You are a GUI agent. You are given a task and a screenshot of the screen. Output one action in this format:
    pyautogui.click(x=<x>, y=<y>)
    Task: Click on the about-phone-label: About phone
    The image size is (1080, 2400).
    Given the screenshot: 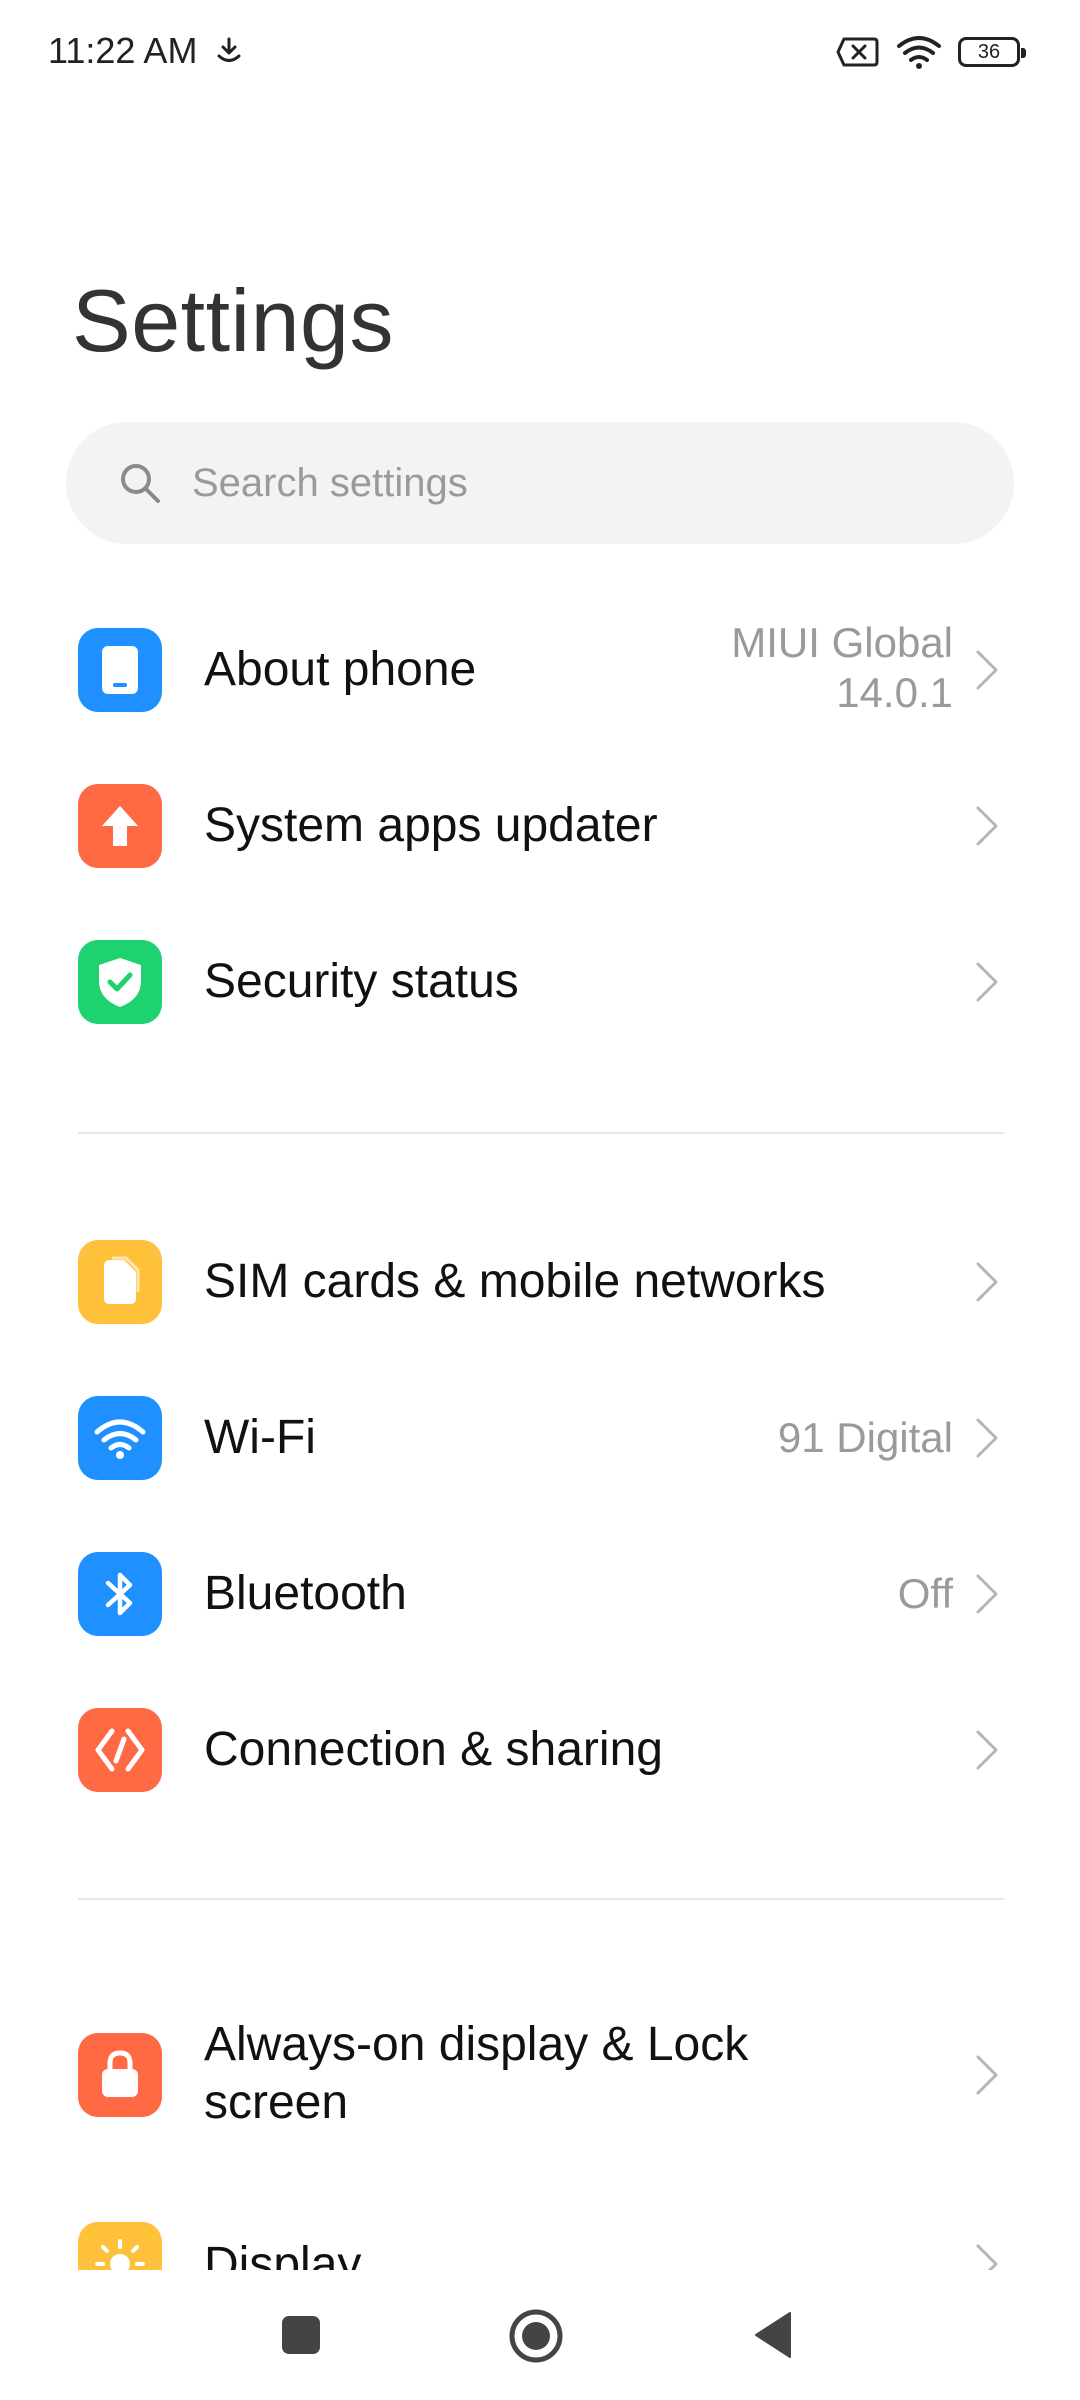 What is the action you would take?
    pyautogui.click(x=340, y=669)
    